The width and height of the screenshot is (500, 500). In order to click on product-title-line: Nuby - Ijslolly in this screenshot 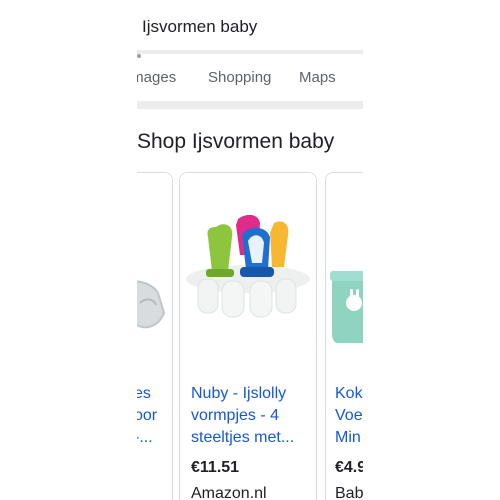, I will do `click(239, 393)`.